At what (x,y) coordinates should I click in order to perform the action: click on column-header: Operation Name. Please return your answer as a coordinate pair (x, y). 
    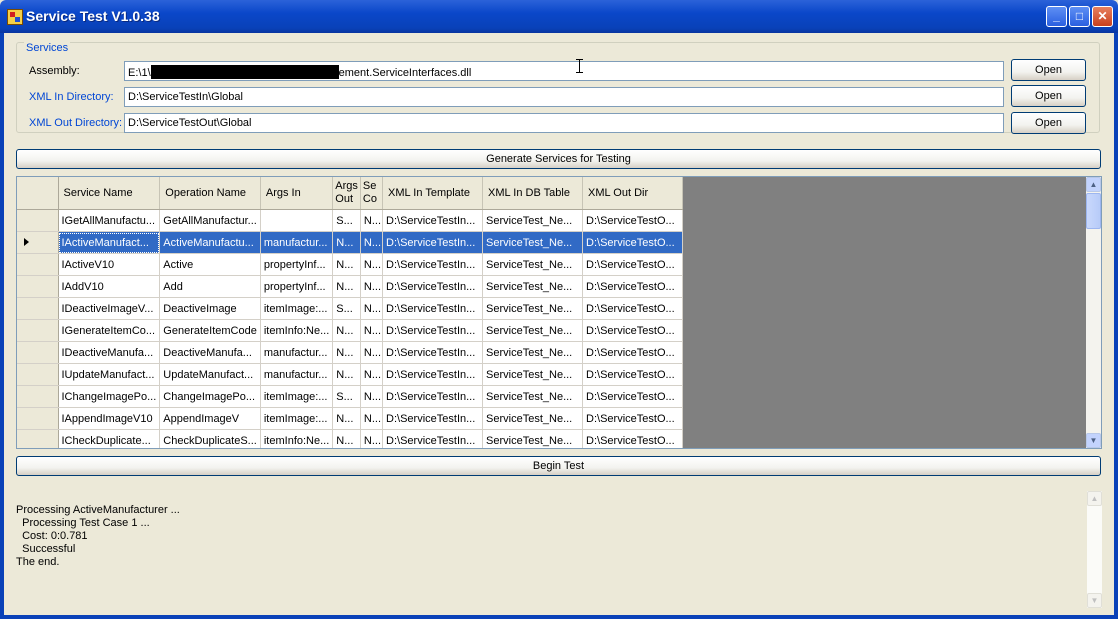
    Looking at the image, I should click on (210, 193).